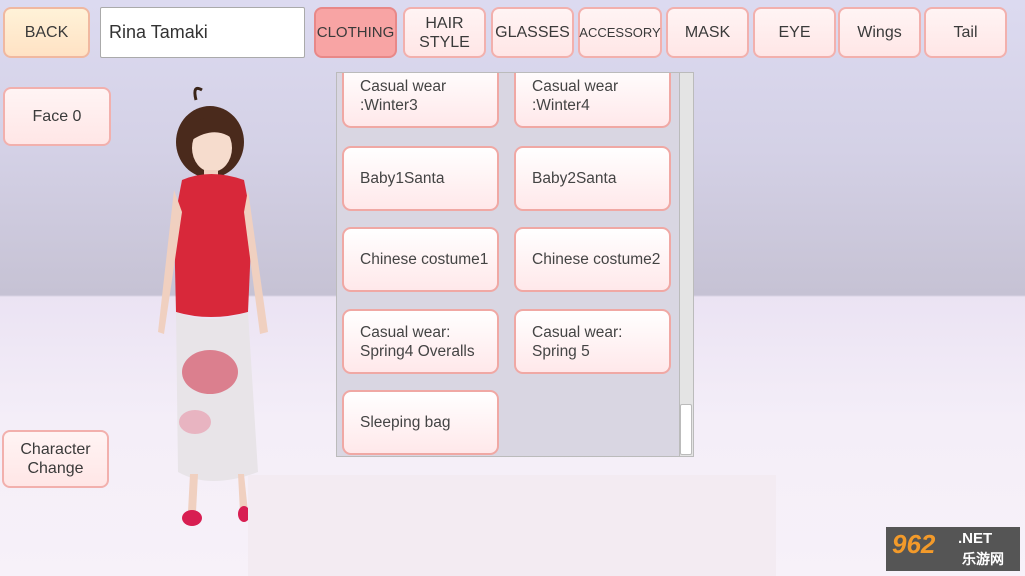  I want to click on character-model, so click(215, 312).